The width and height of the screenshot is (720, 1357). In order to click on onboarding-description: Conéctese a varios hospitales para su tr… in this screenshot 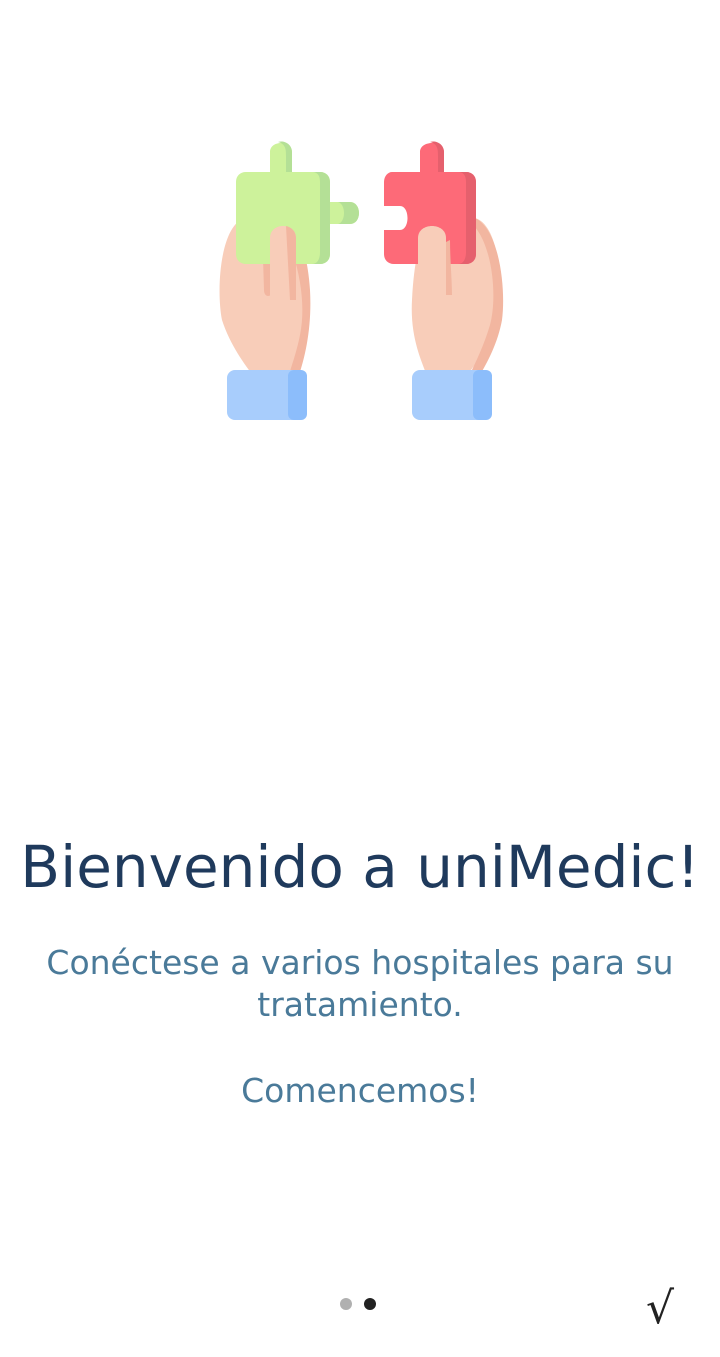, I will do `click(360, 983)`.